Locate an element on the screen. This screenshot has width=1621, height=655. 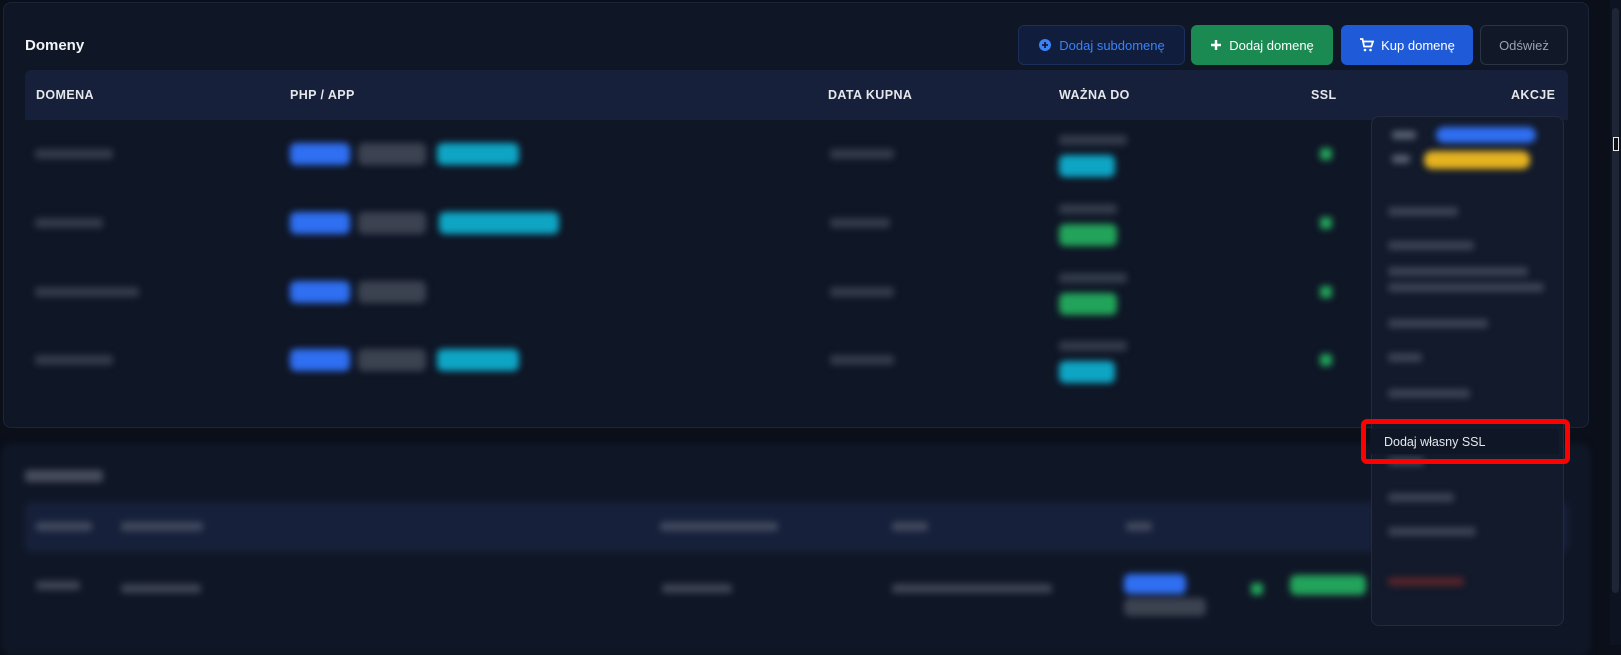
refresh-label: Odśwież is located at coordinates (1524, 45).